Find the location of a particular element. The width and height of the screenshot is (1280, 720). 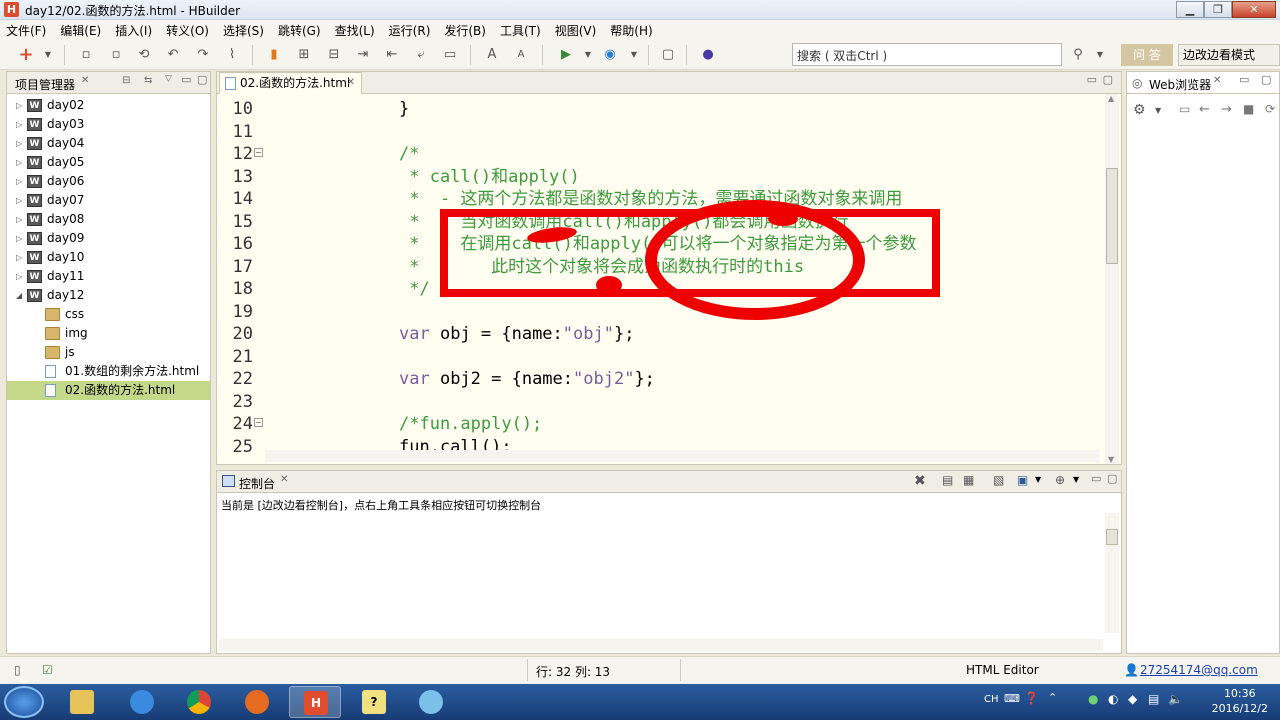

taskbar-explorer is located at coordinates (82, 702).